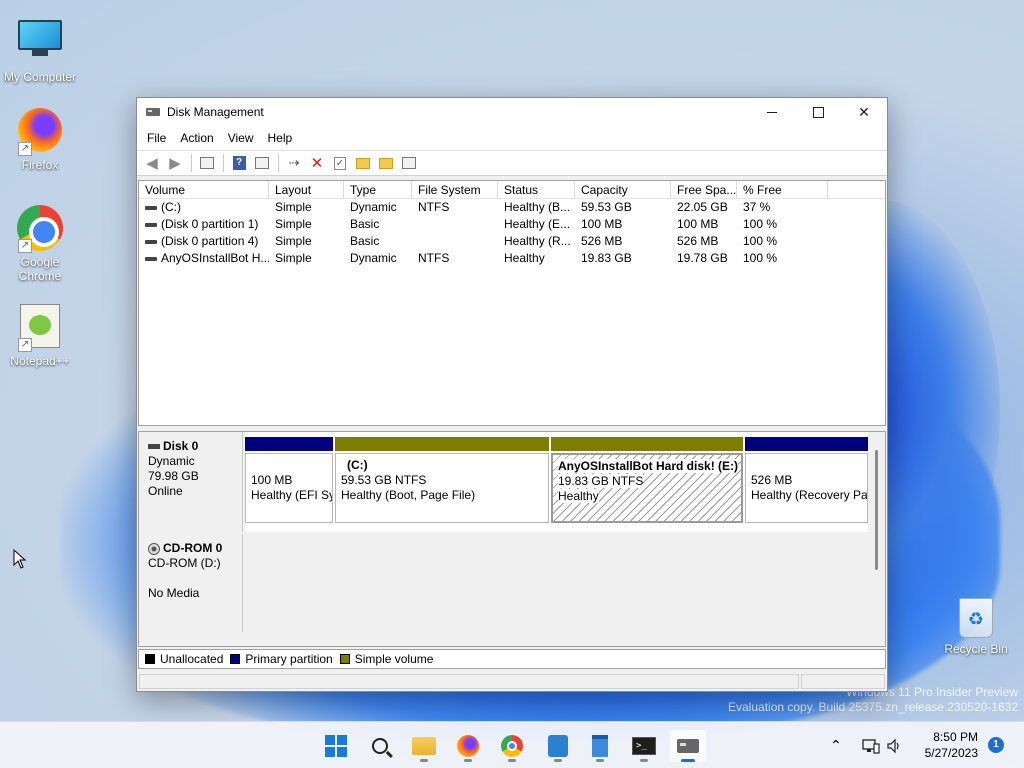 Image resolution: width=1024 pixels, height=768 pixels. What do you see at coordinates (455, 189) in the screenshot?
I see `column-header-file-system: File System` at bounding box center [455, 189].